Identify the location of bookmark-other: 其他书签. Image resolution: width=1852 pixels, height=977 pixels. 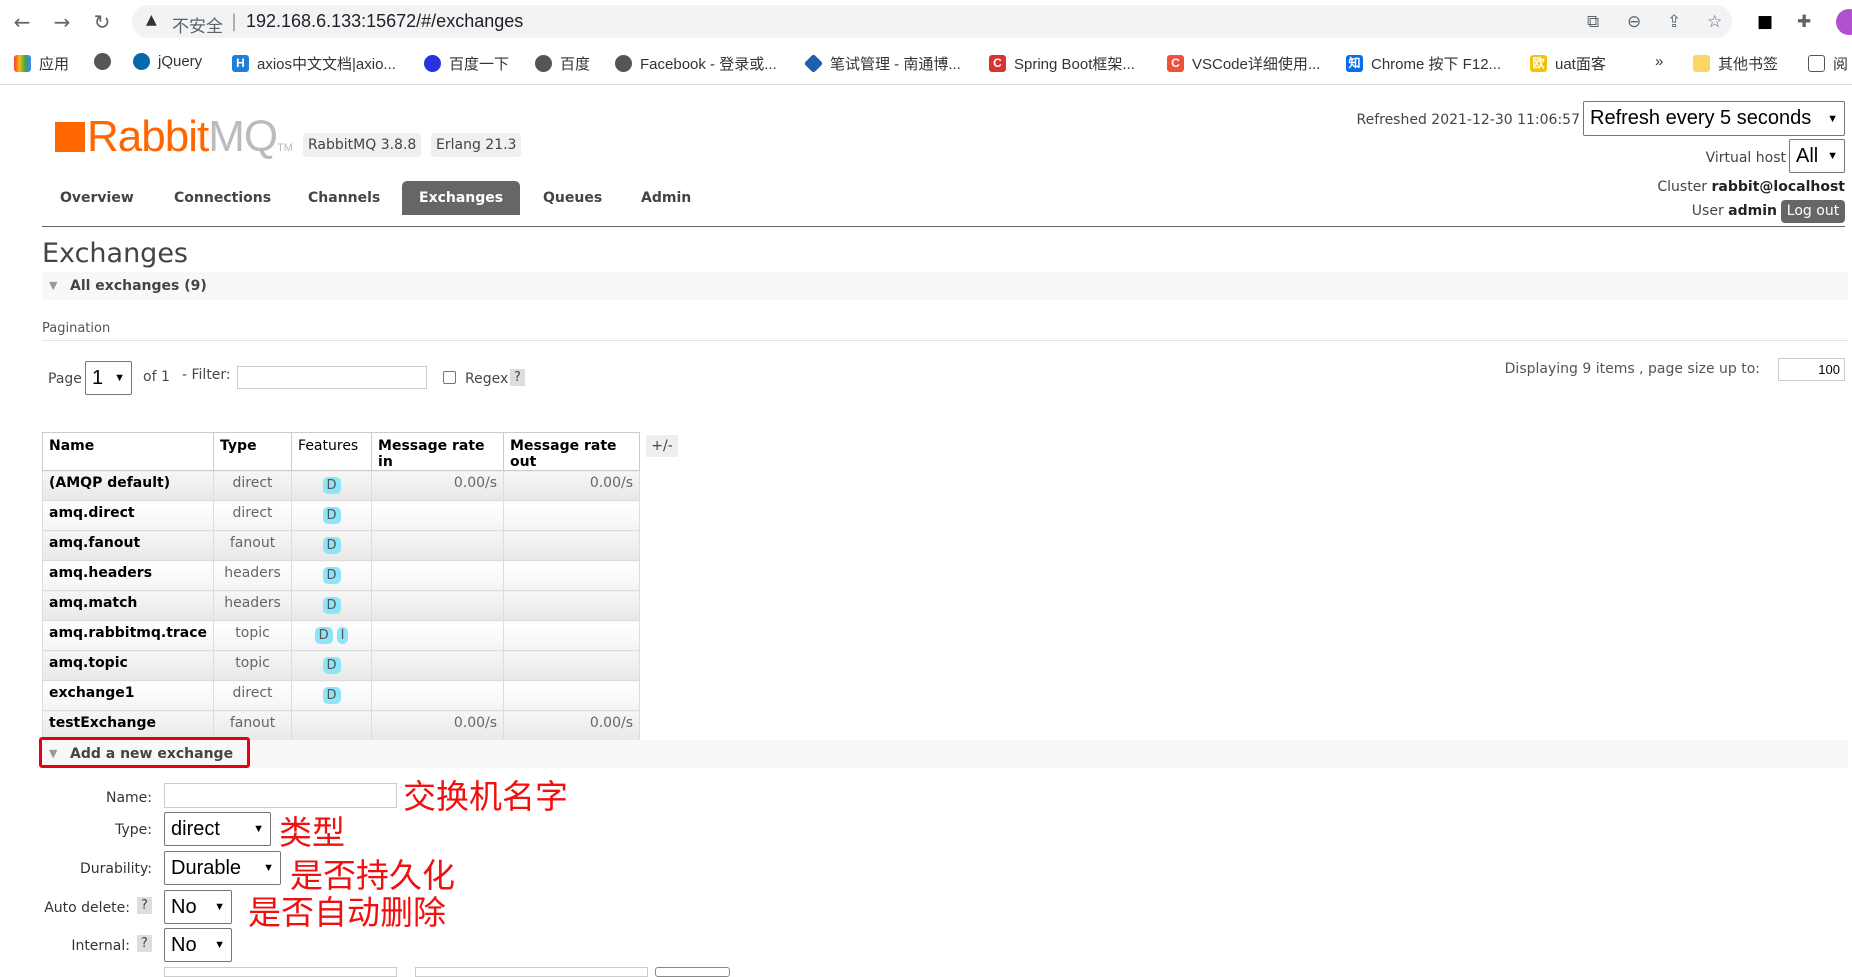
(1735, 63).